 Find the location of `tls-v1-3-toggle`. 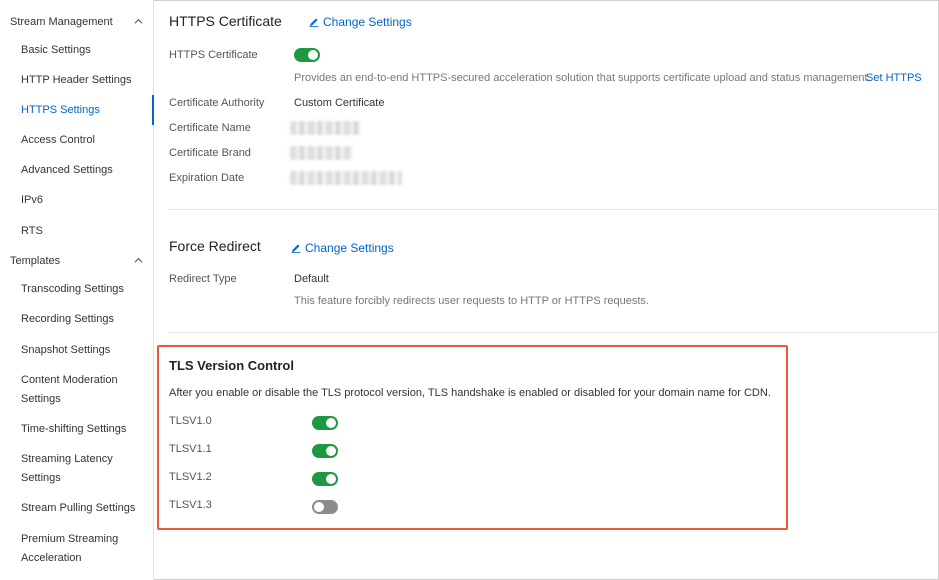

tls-v1-3-toggle is located at coordinates (325, 507).